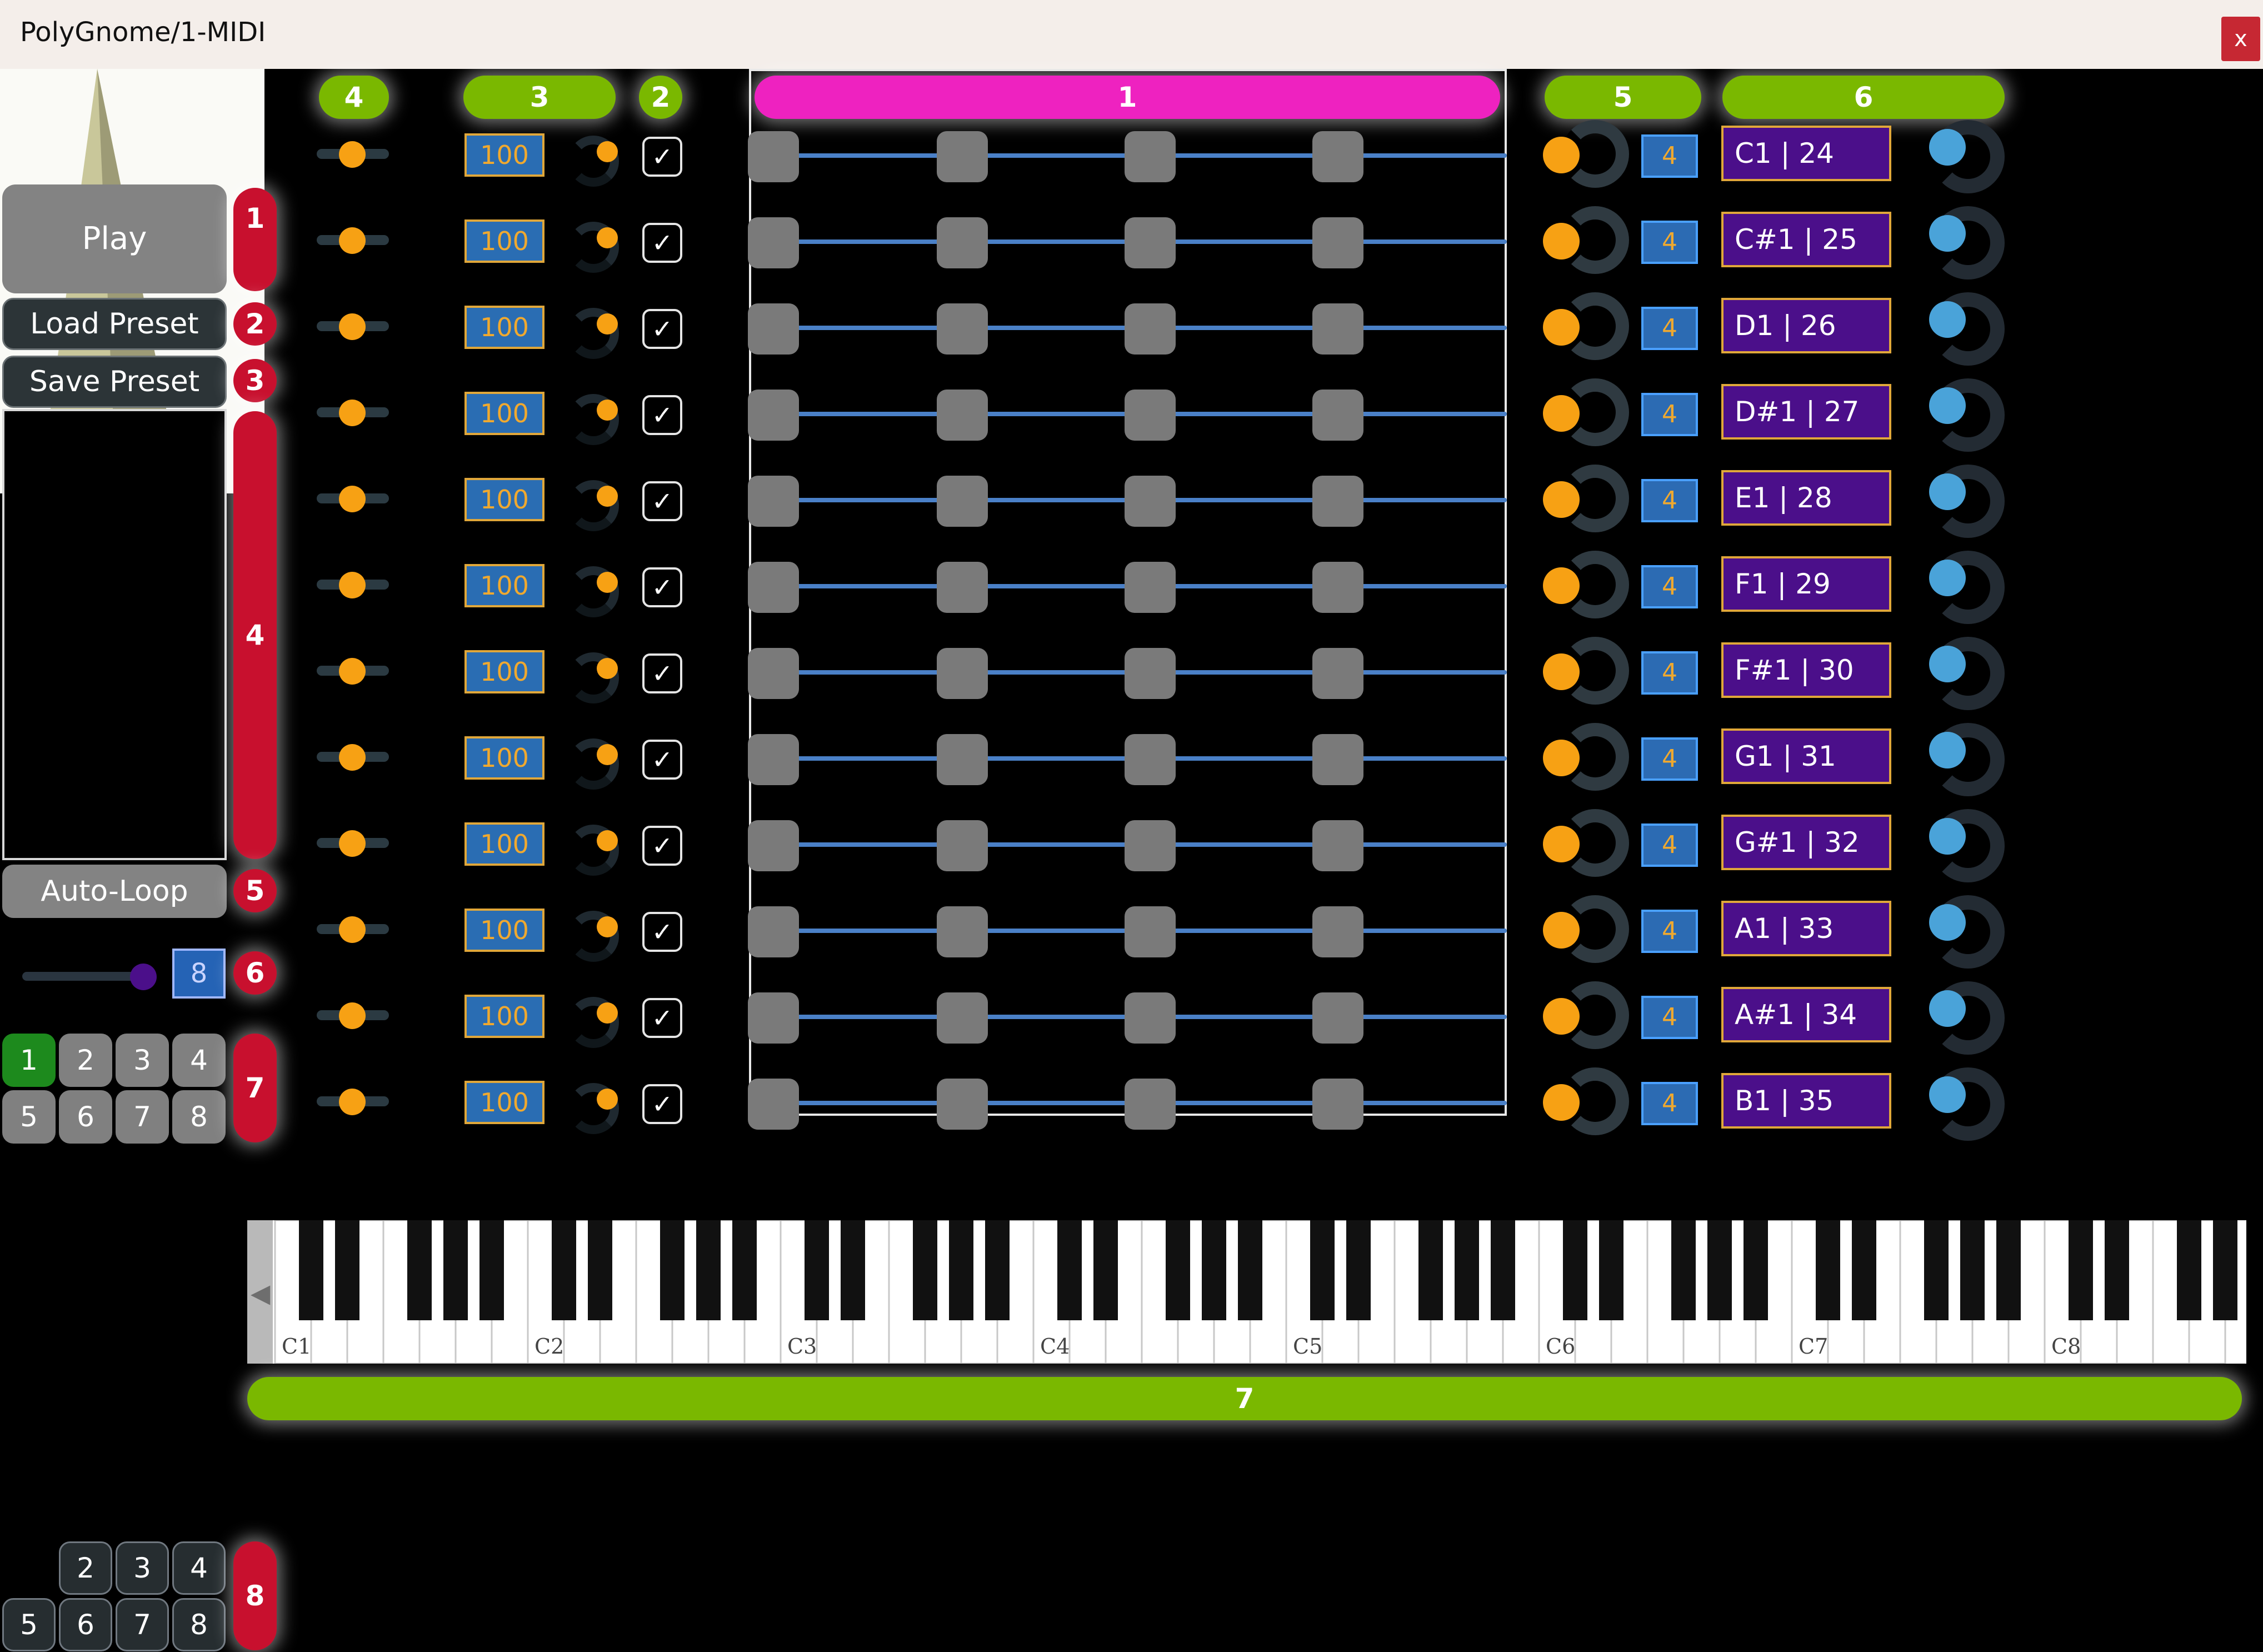  Describe the element at coordinates (142, 1568) in the screenshot. I see `bank-button-3: 3` at that location.